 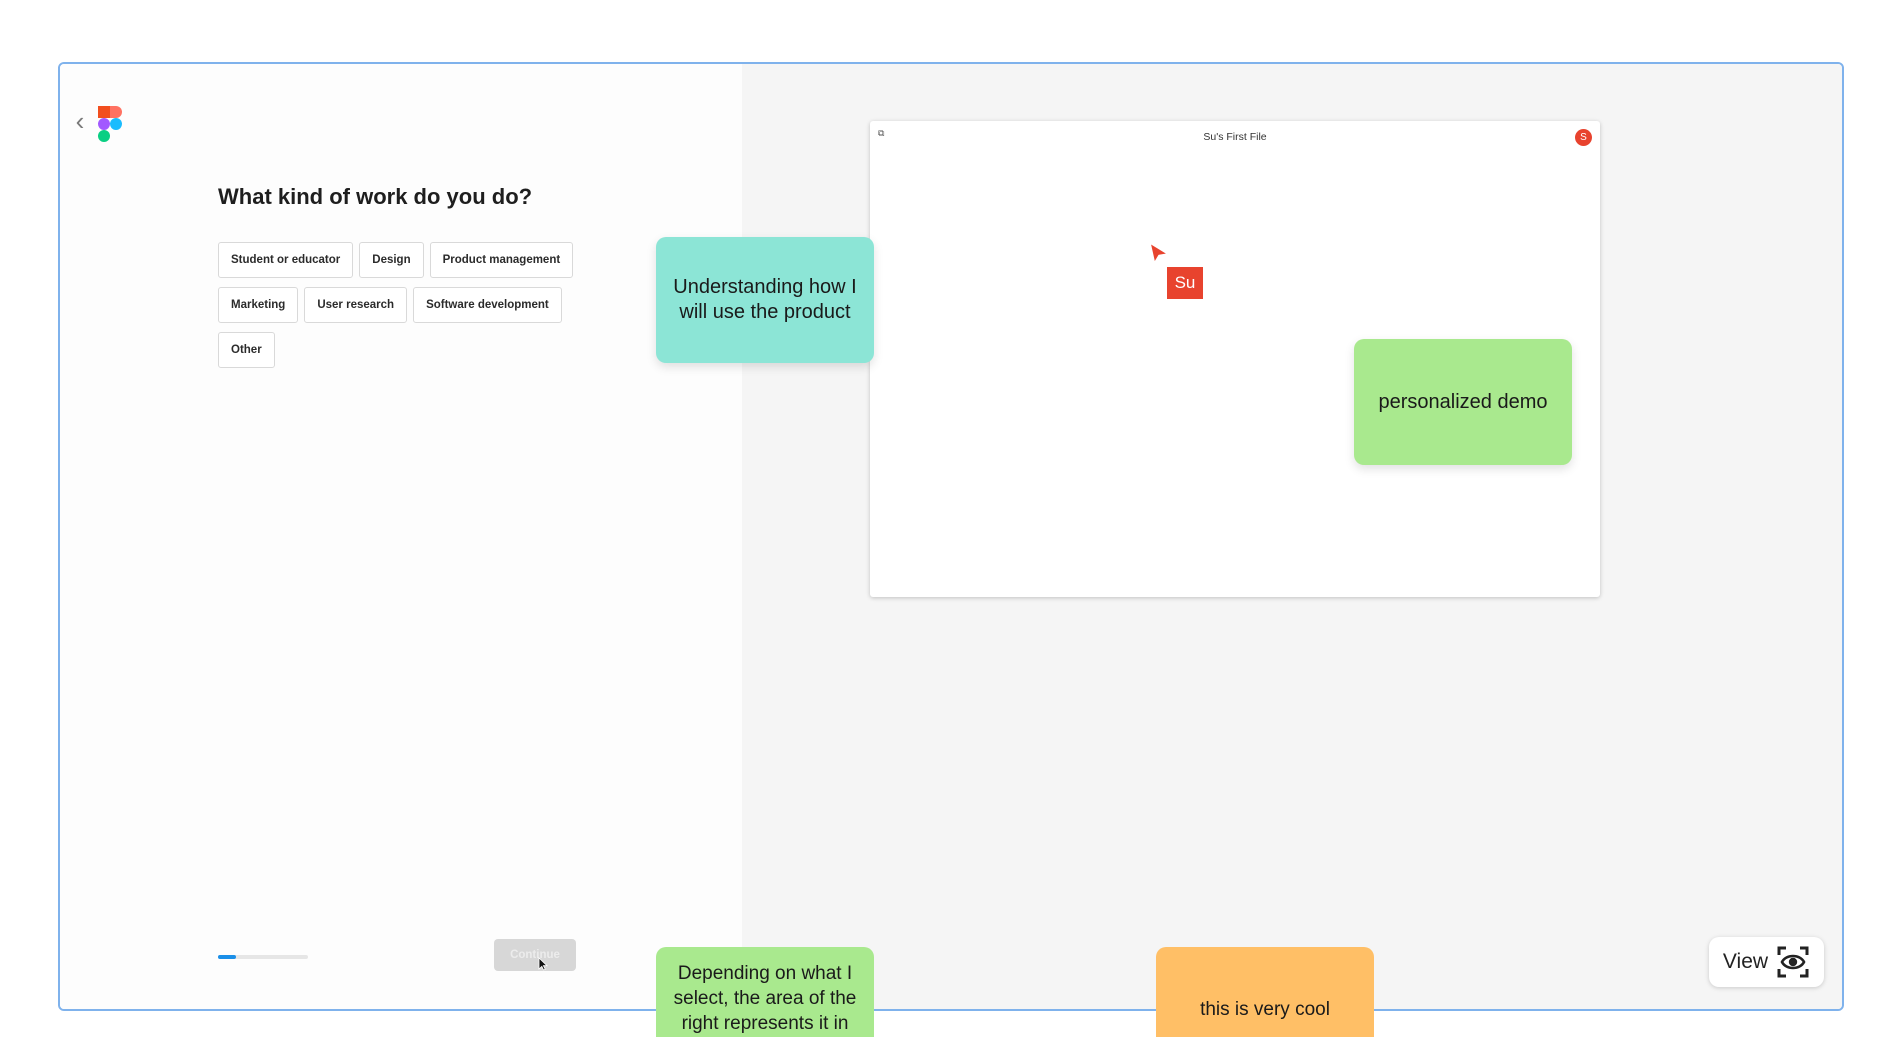 What do you see at coordinates (80, 121) in the screenshot?
I see `back-chevron-icon: ‹` at bounding box center [80, 121].